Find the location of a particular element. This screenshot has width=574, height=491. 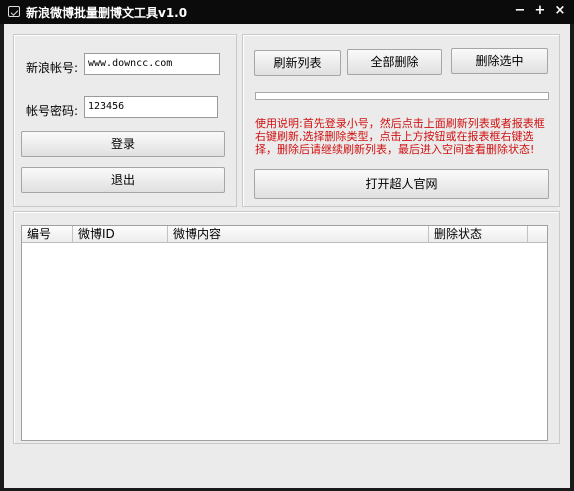

column-header-delete-status: 删除状态 is located at coordinates (478, 234).